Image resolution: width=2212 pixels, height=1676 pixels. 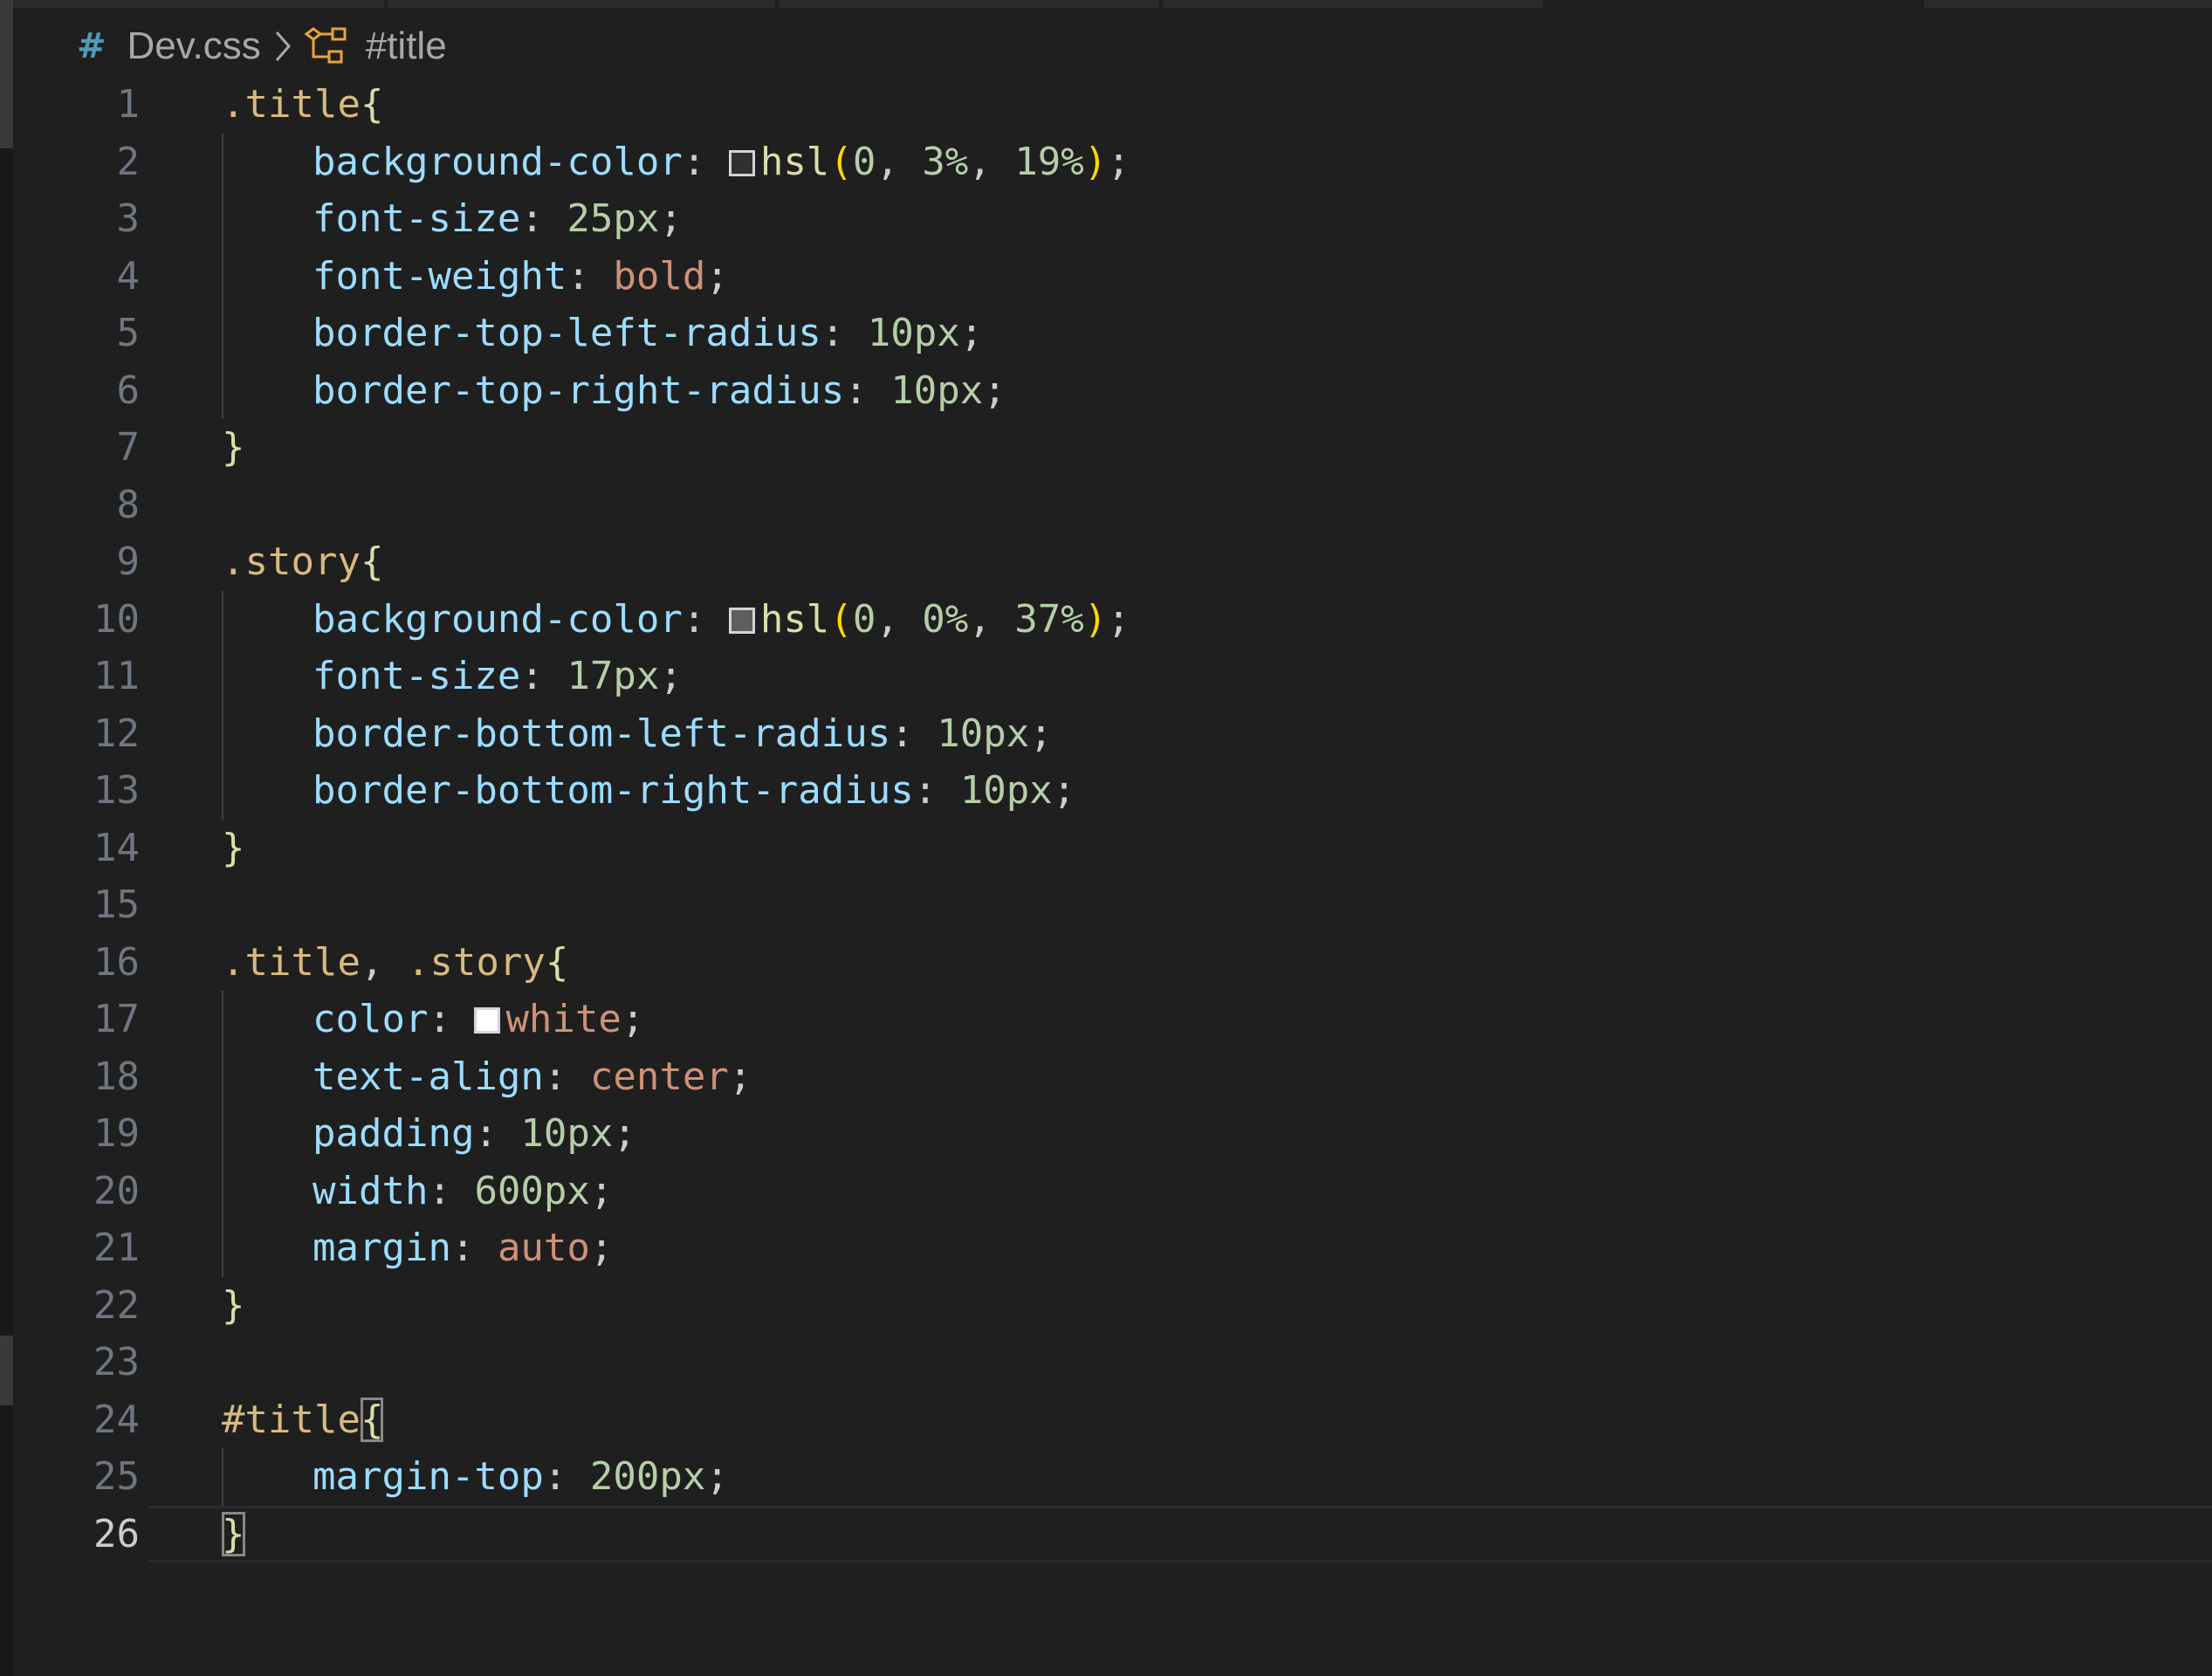 What do you see at coordinates (303, 105) in the screenshot?
I see `code-text: .title{` at bounding box center [303, 105].